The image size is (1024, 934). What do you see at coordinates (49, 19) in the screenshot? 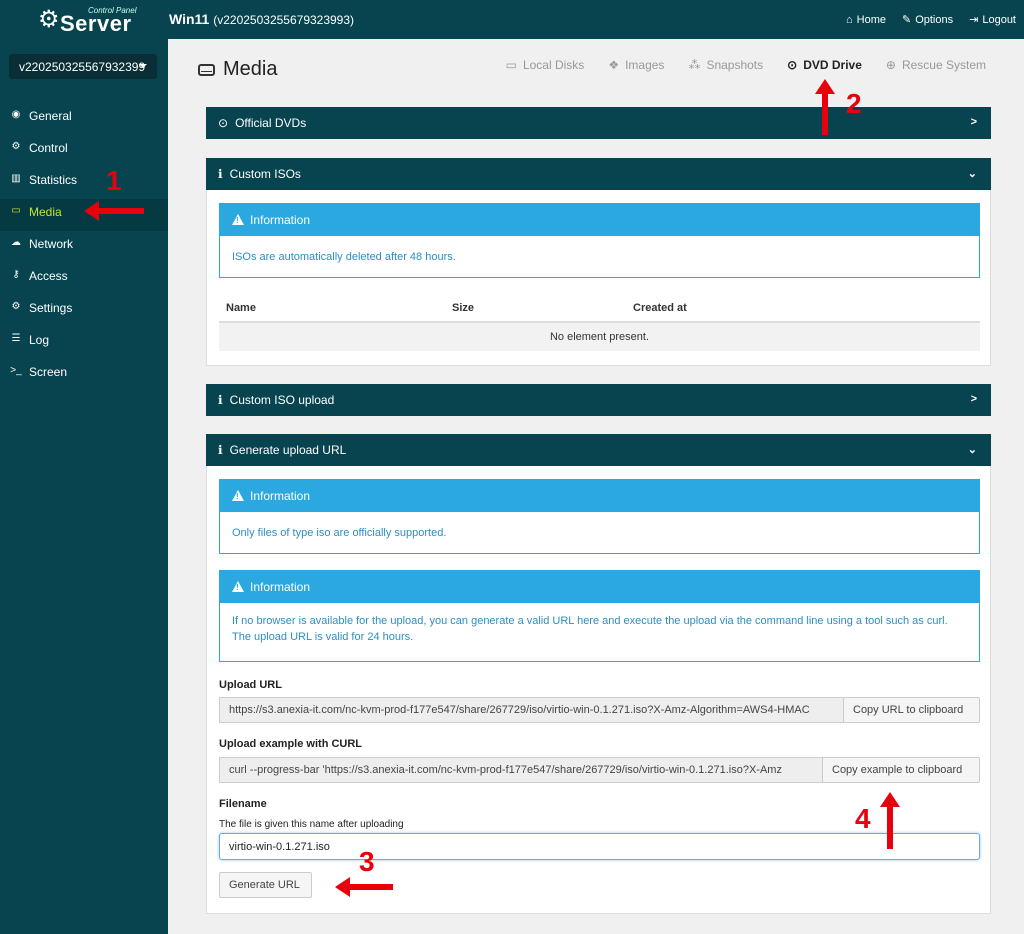
I see `logo-gear-icon: ⚙` at bounding box center [49, 19].